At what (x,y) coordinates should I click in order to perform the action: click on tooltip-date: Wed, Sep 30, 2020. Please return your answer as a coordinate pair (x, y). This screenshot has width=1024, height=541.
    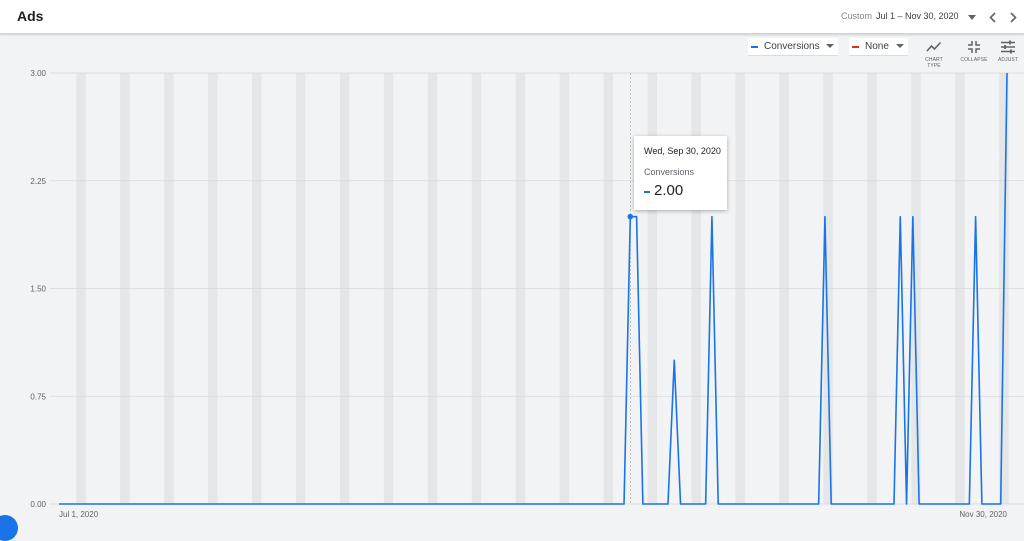
    Looking at the image, I should click on (682, 151).